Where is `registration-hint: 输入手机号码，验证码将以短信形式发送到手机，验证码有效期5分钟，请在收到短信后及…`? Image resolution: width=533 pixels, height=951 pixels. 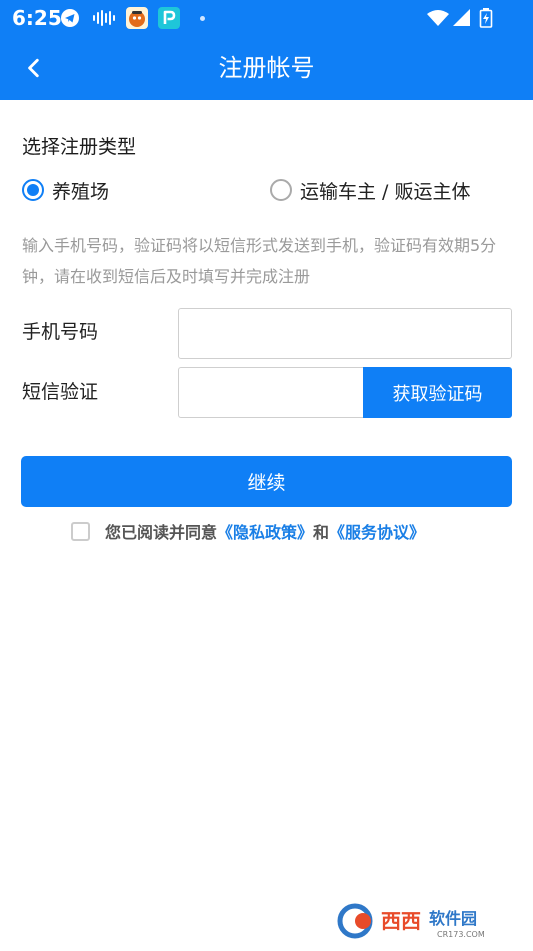 registration-hint: 输入手机号码，验证码将以短信形式发送到手机，验证码有效期5分钟，请在收到短信后及… is located at coordinates (259, 261).